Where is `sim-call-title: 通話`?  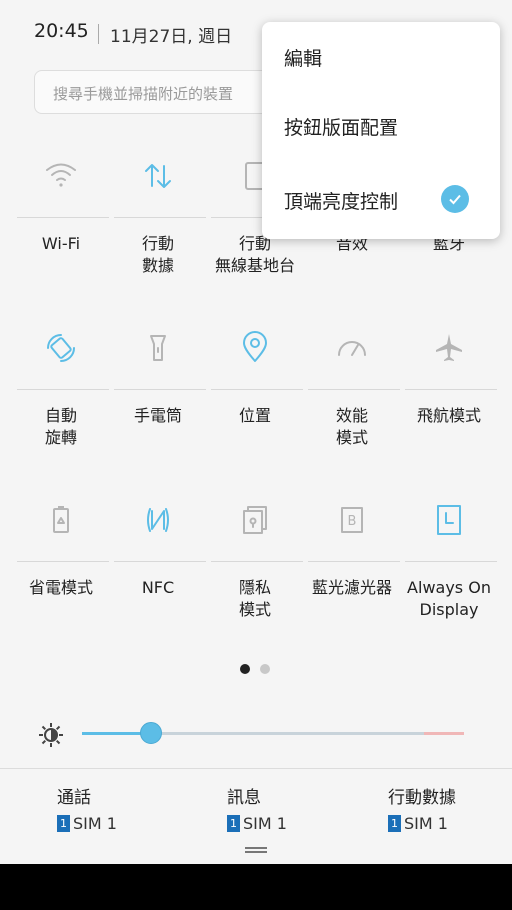
sim-call-title: 通話 is located at coordinates (74, 798).